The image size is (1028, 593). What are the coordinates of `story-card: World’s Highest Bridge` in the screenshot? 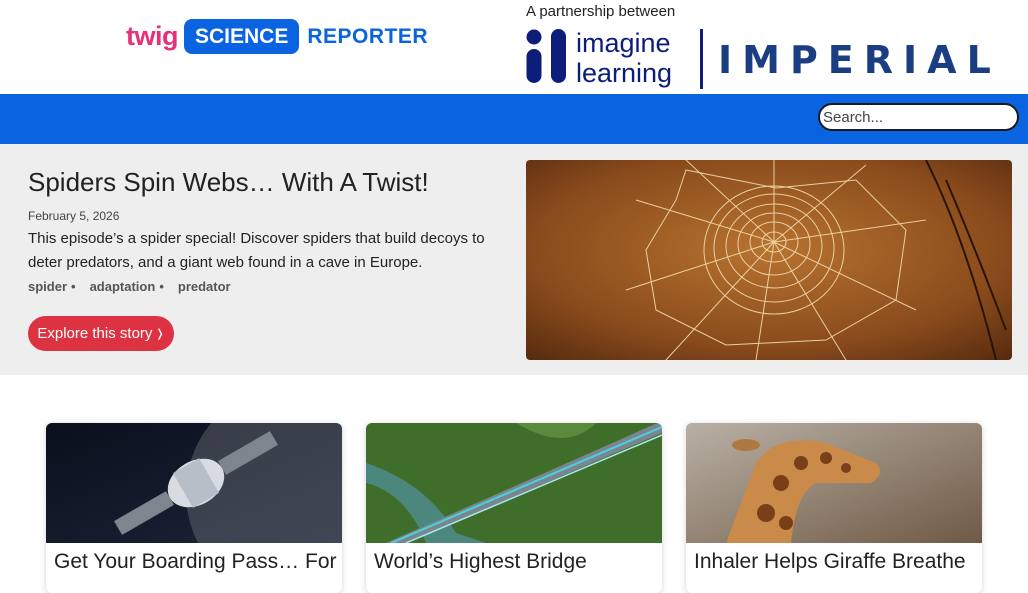 It's located at (514, 508).